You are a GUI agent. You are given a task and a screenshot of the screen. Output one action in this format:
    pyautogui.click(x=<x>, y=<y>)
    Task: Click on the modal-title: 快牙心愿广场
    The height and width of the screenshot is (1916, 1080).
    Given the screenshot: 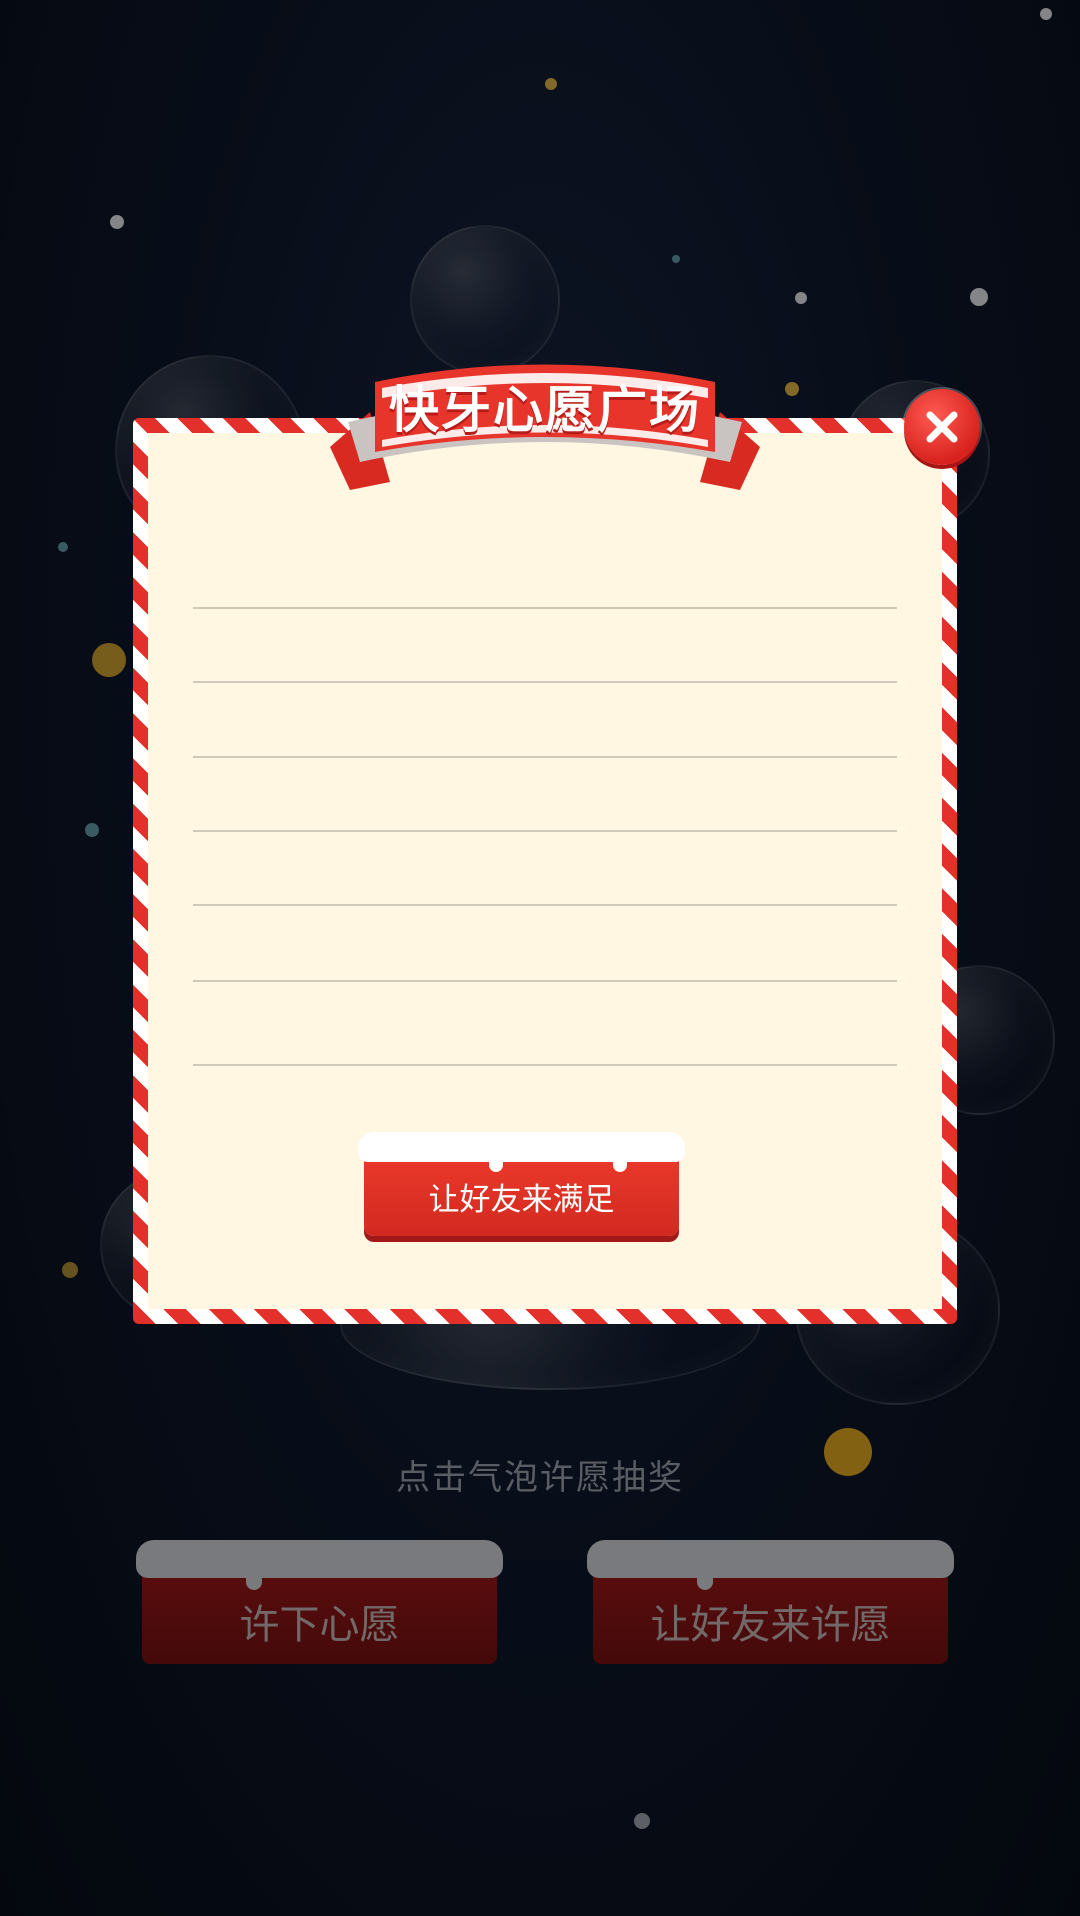 What is the action you would take?
    pyautogui.click(x=545, y=410)
    